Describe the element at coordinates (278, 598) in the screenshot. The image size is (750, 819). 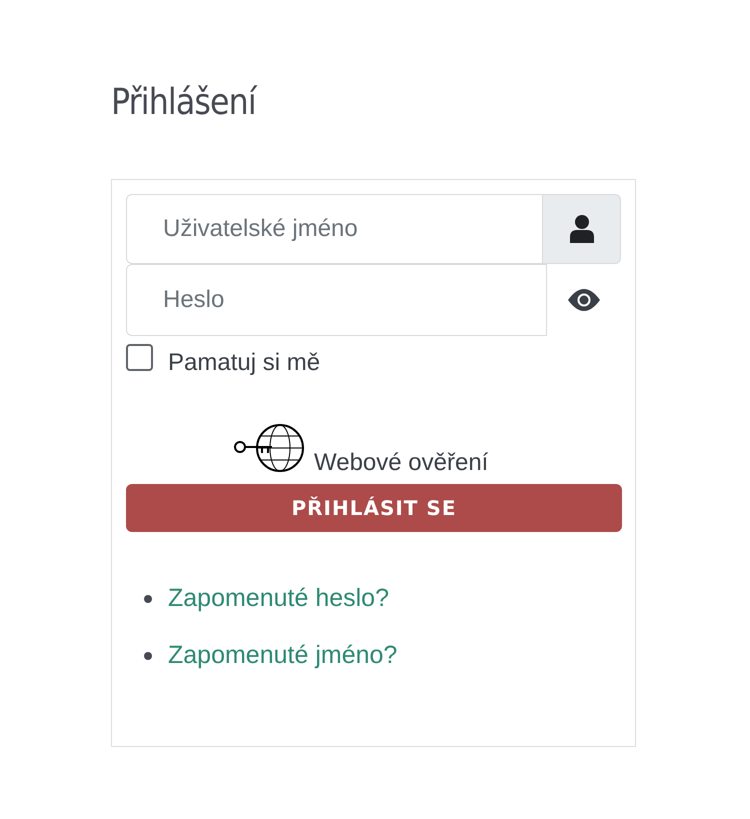
I see `forgot-link: Zapomenuté heslo?` at that location.